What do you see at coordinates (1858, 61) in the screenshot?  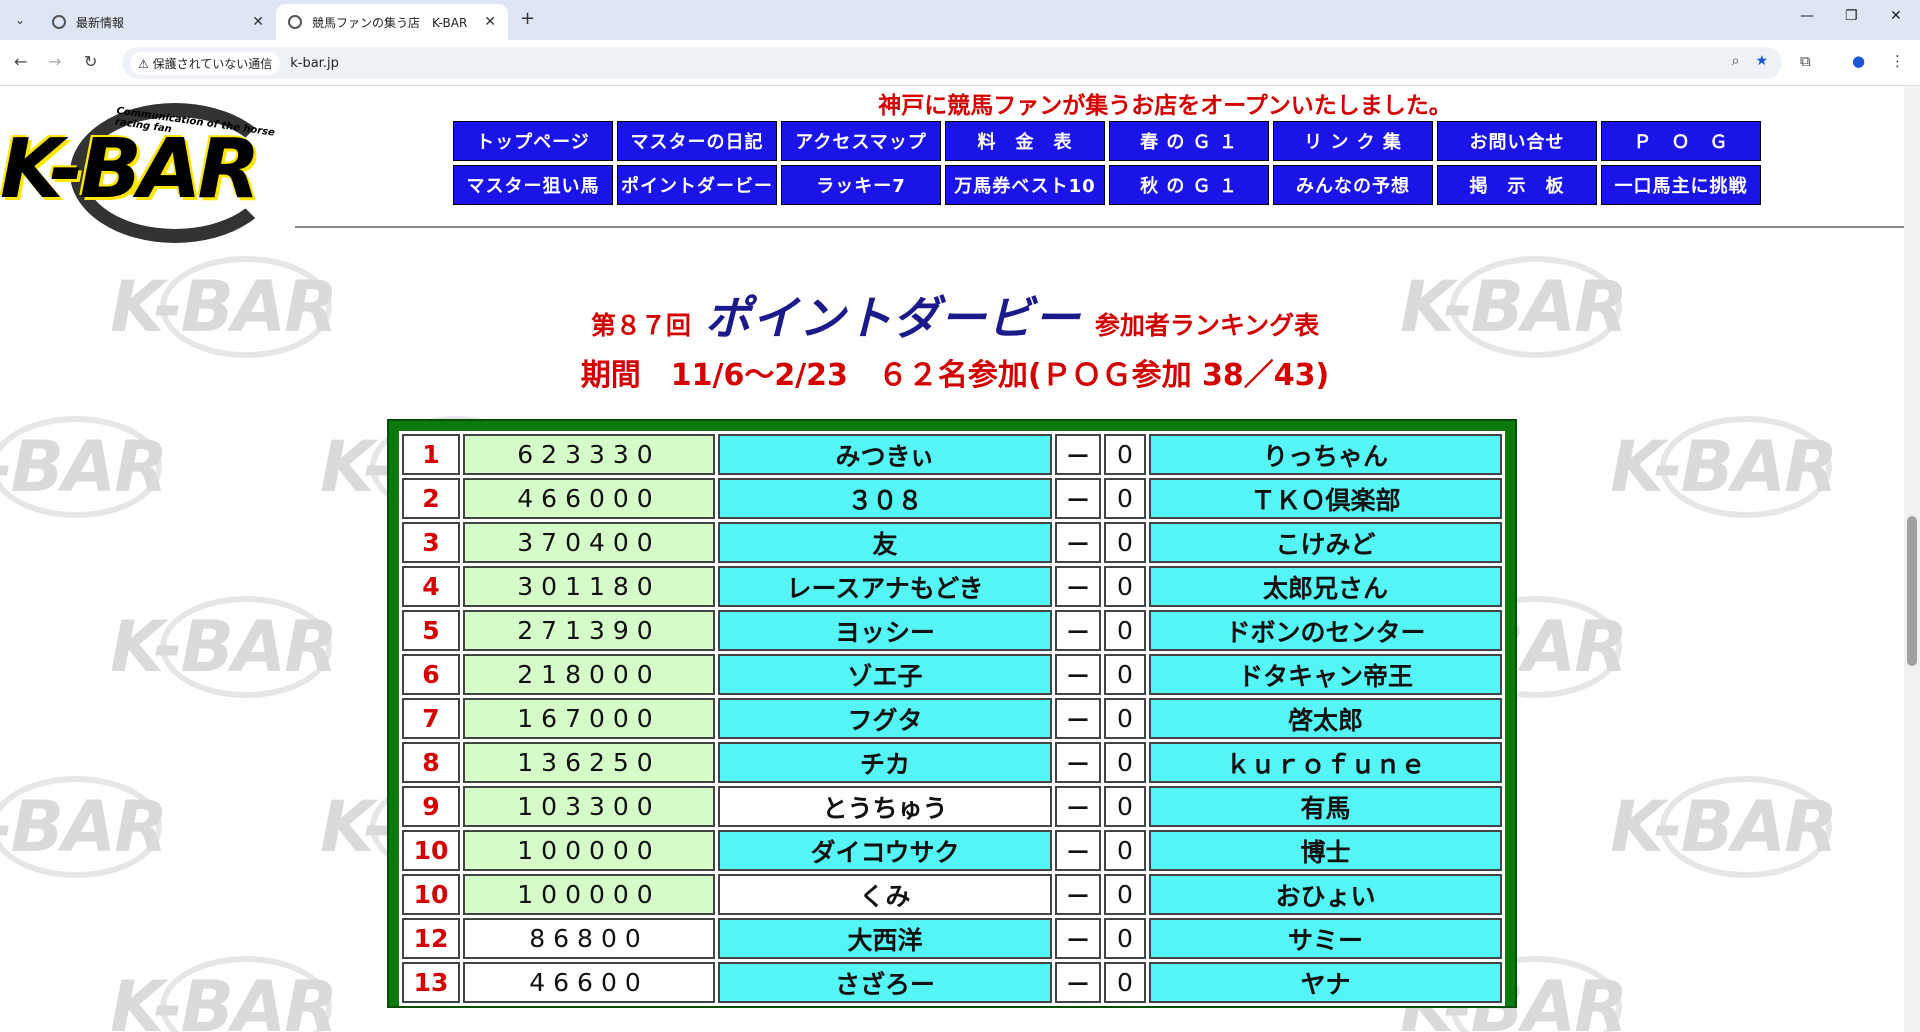 I see `profile-icon: ●` at bounding box center [1858, 61].